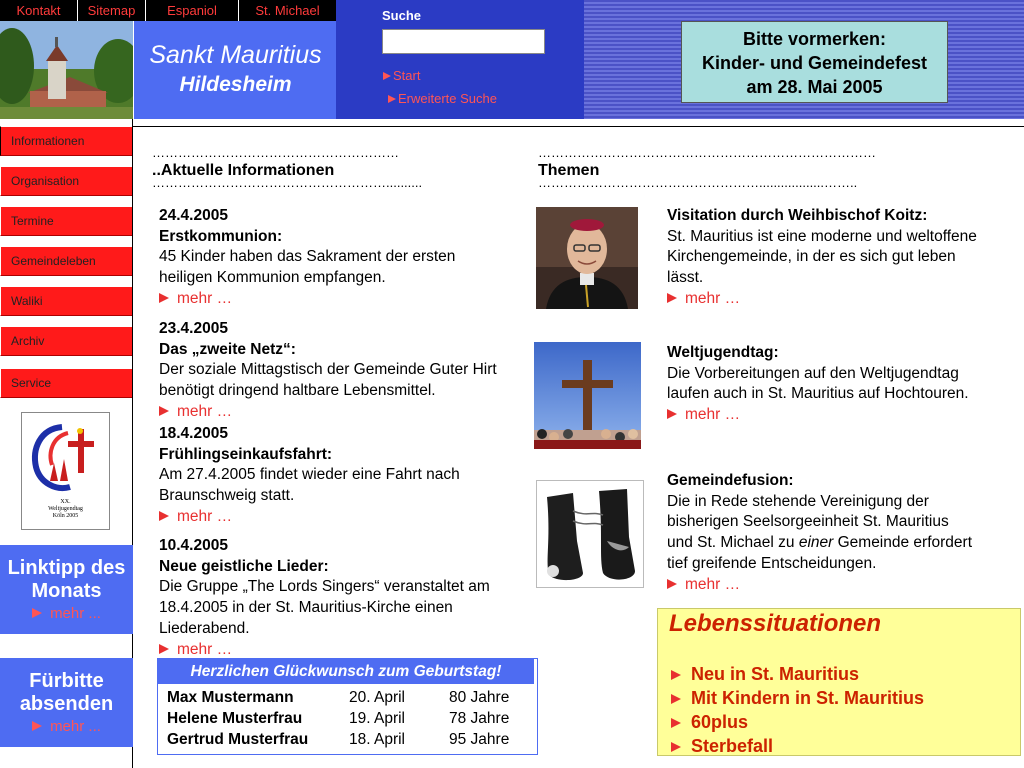 Image resolution: width=1024 pixels, height=768 pixels. Describe the element at coordinates (112, 10) in the screenshot. I see `link-sitemap: Sitemap` at that location.